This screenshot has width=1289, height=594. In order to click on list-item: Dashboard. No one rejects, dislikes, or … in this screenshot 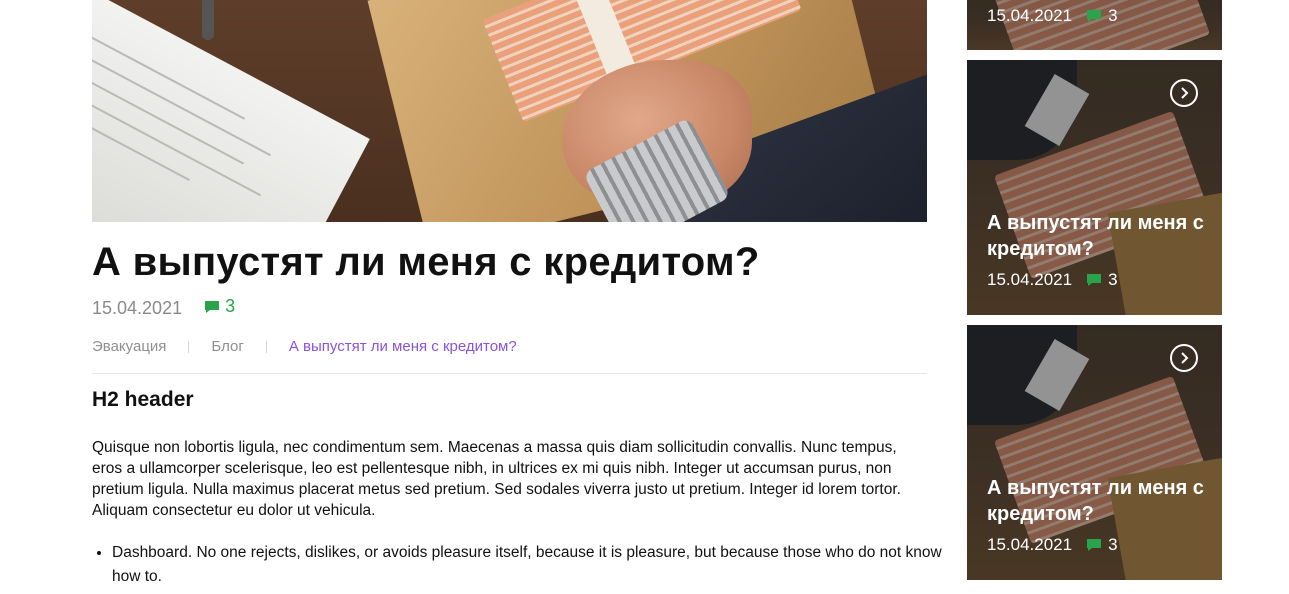, I will do `click(532, 565)`.